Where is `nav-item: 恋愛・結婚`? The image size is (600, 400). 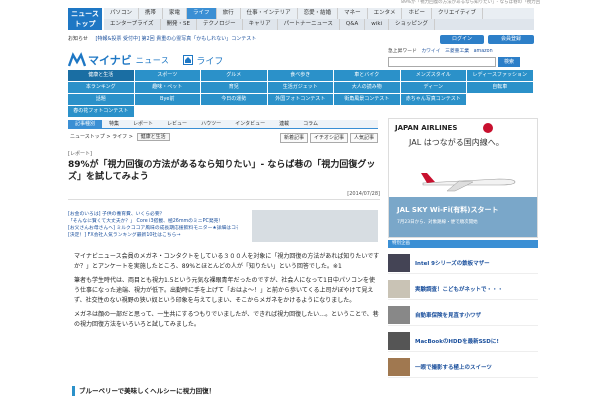 nav-item: 恋愛・結婚 is located at coordinates (318, 13).